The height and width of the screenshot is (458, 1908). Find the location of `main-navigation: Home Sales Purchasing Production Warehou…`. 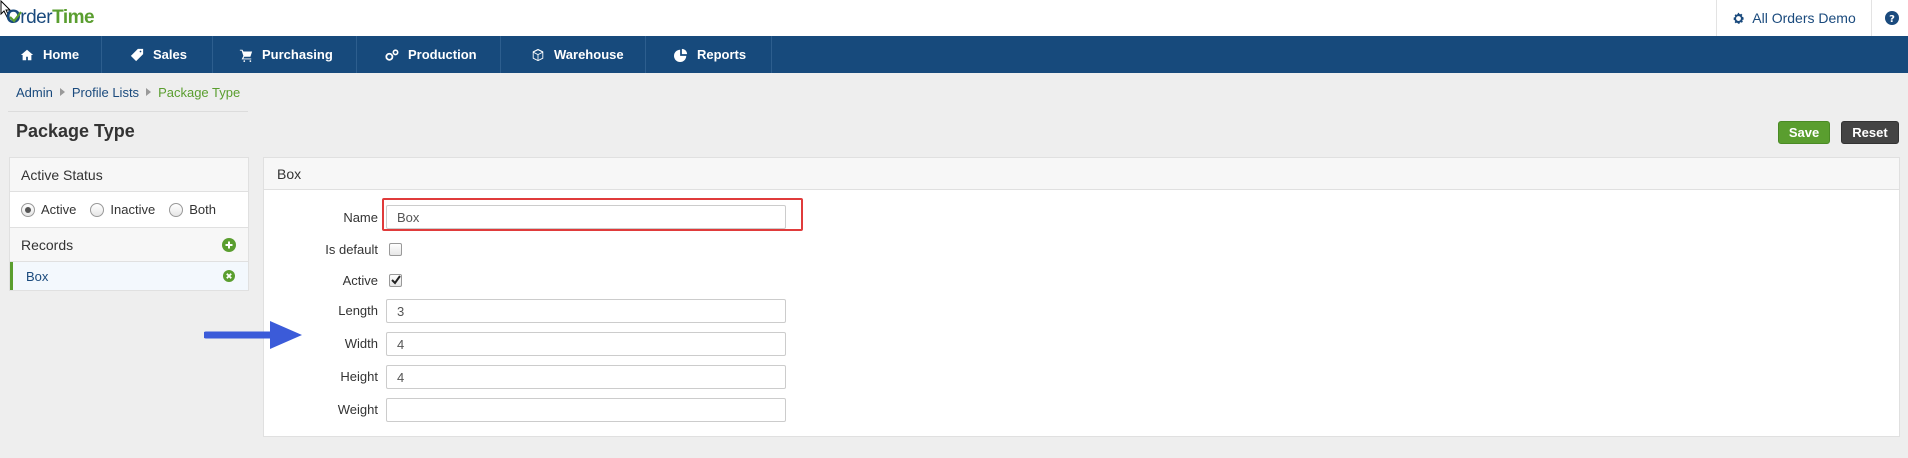

main-navigation: Home Sales Purchasing Production Warehou… is located at coordinates (954, 54).